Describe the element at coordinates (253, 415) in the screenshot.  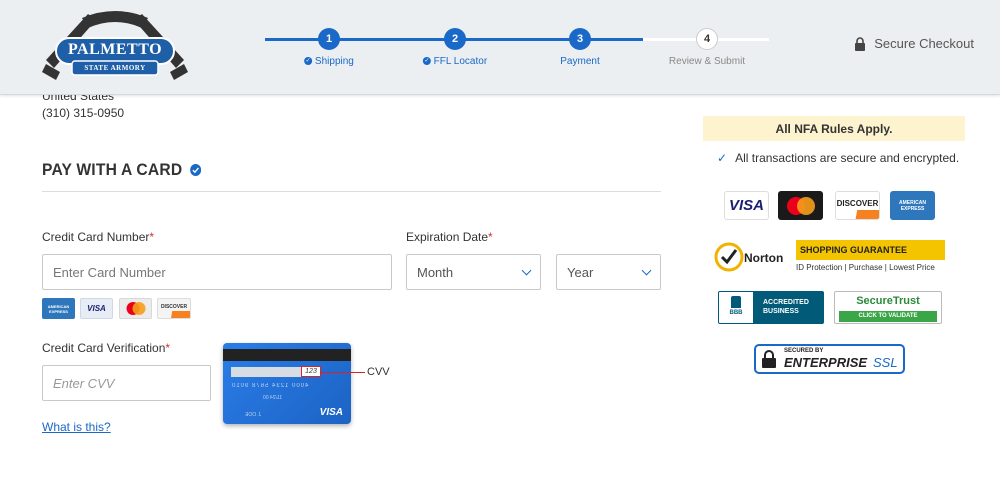
I see `card-holder-mirror: J. DOE` at that location.